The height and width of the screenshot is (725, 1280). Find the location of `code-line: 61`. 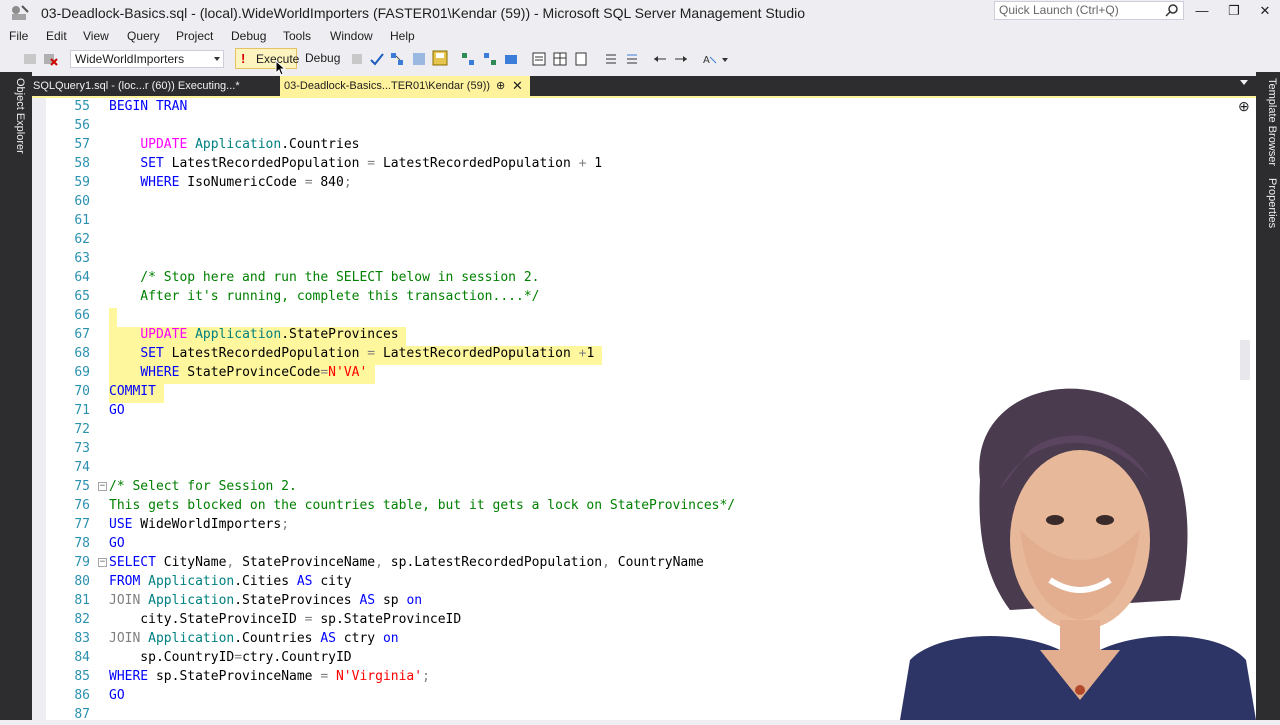

code-line: 61 is located at coordinates (641, 221).